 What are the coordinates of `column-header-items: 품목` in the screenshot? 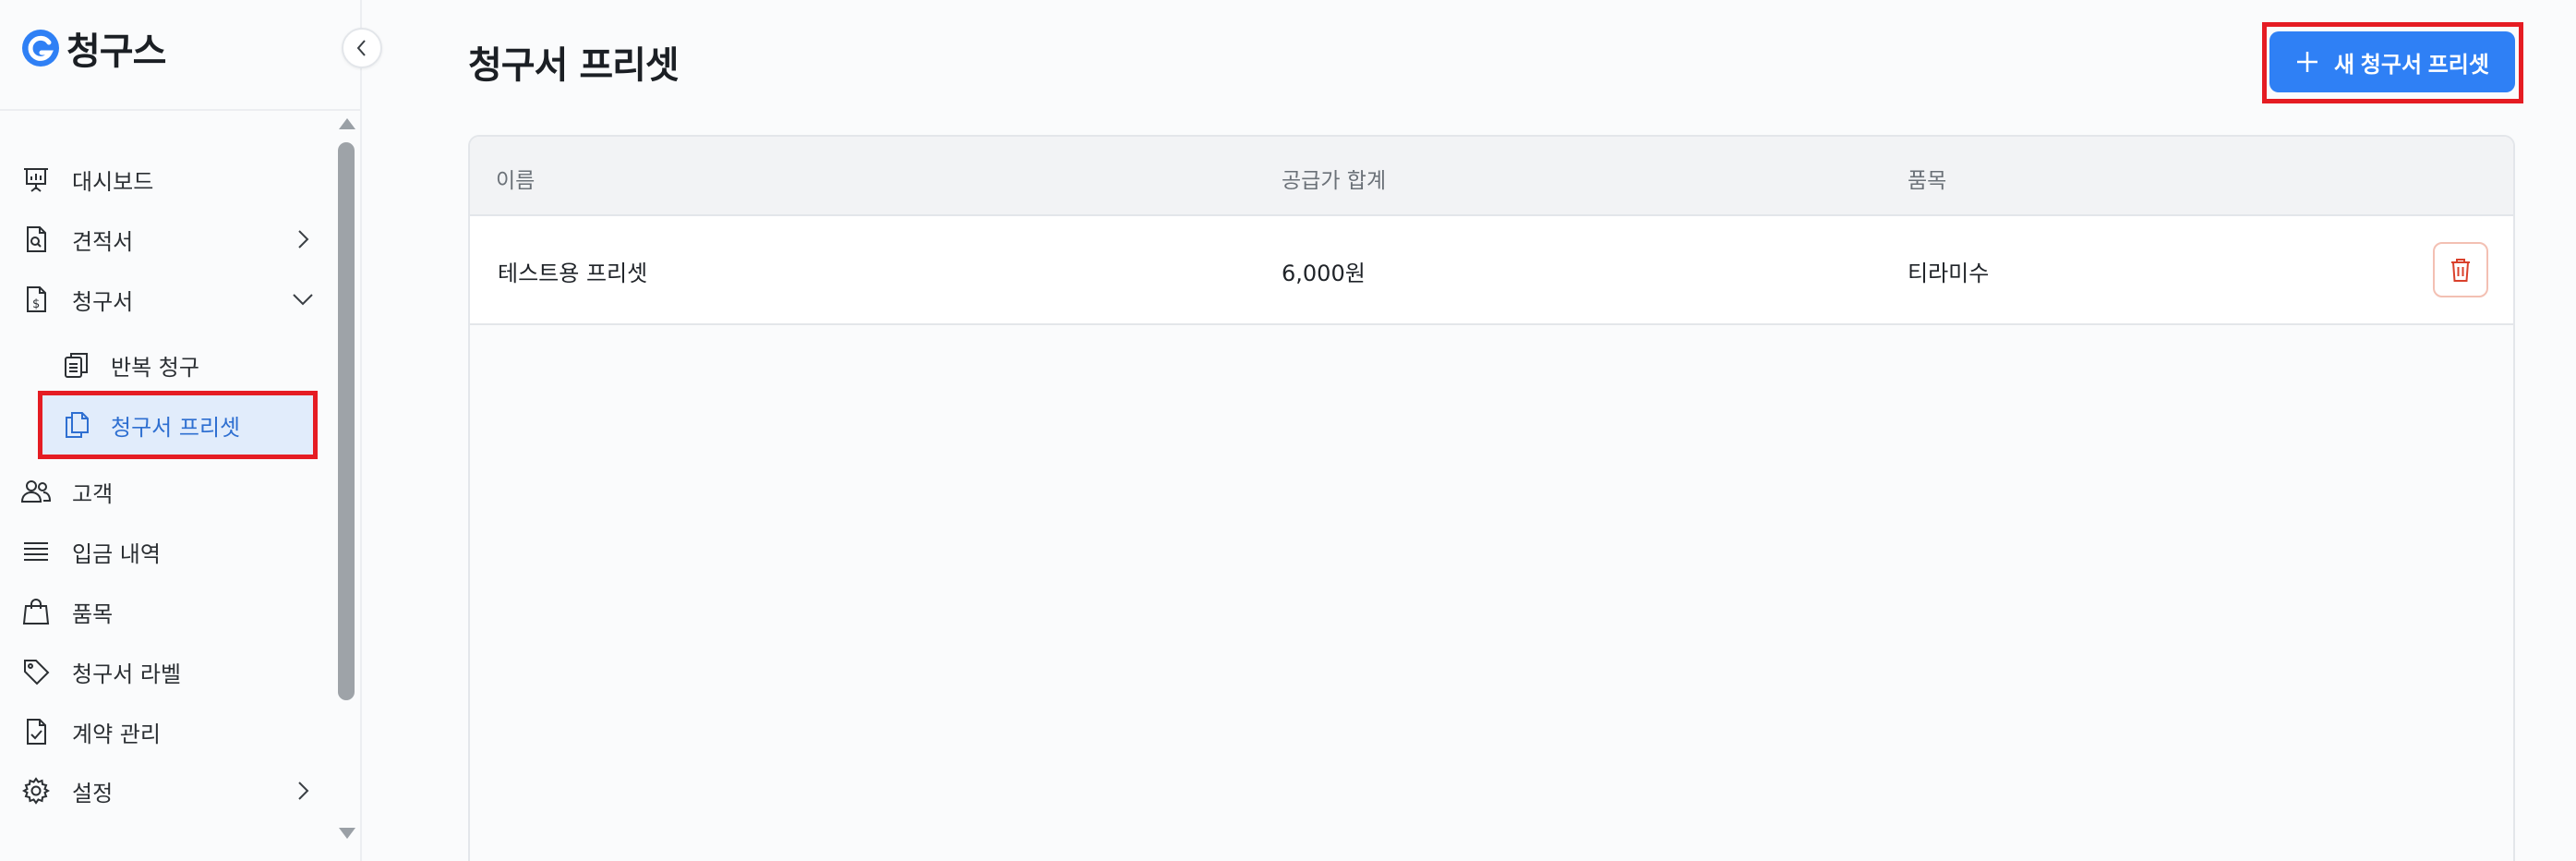 It's located at (1927, 178).